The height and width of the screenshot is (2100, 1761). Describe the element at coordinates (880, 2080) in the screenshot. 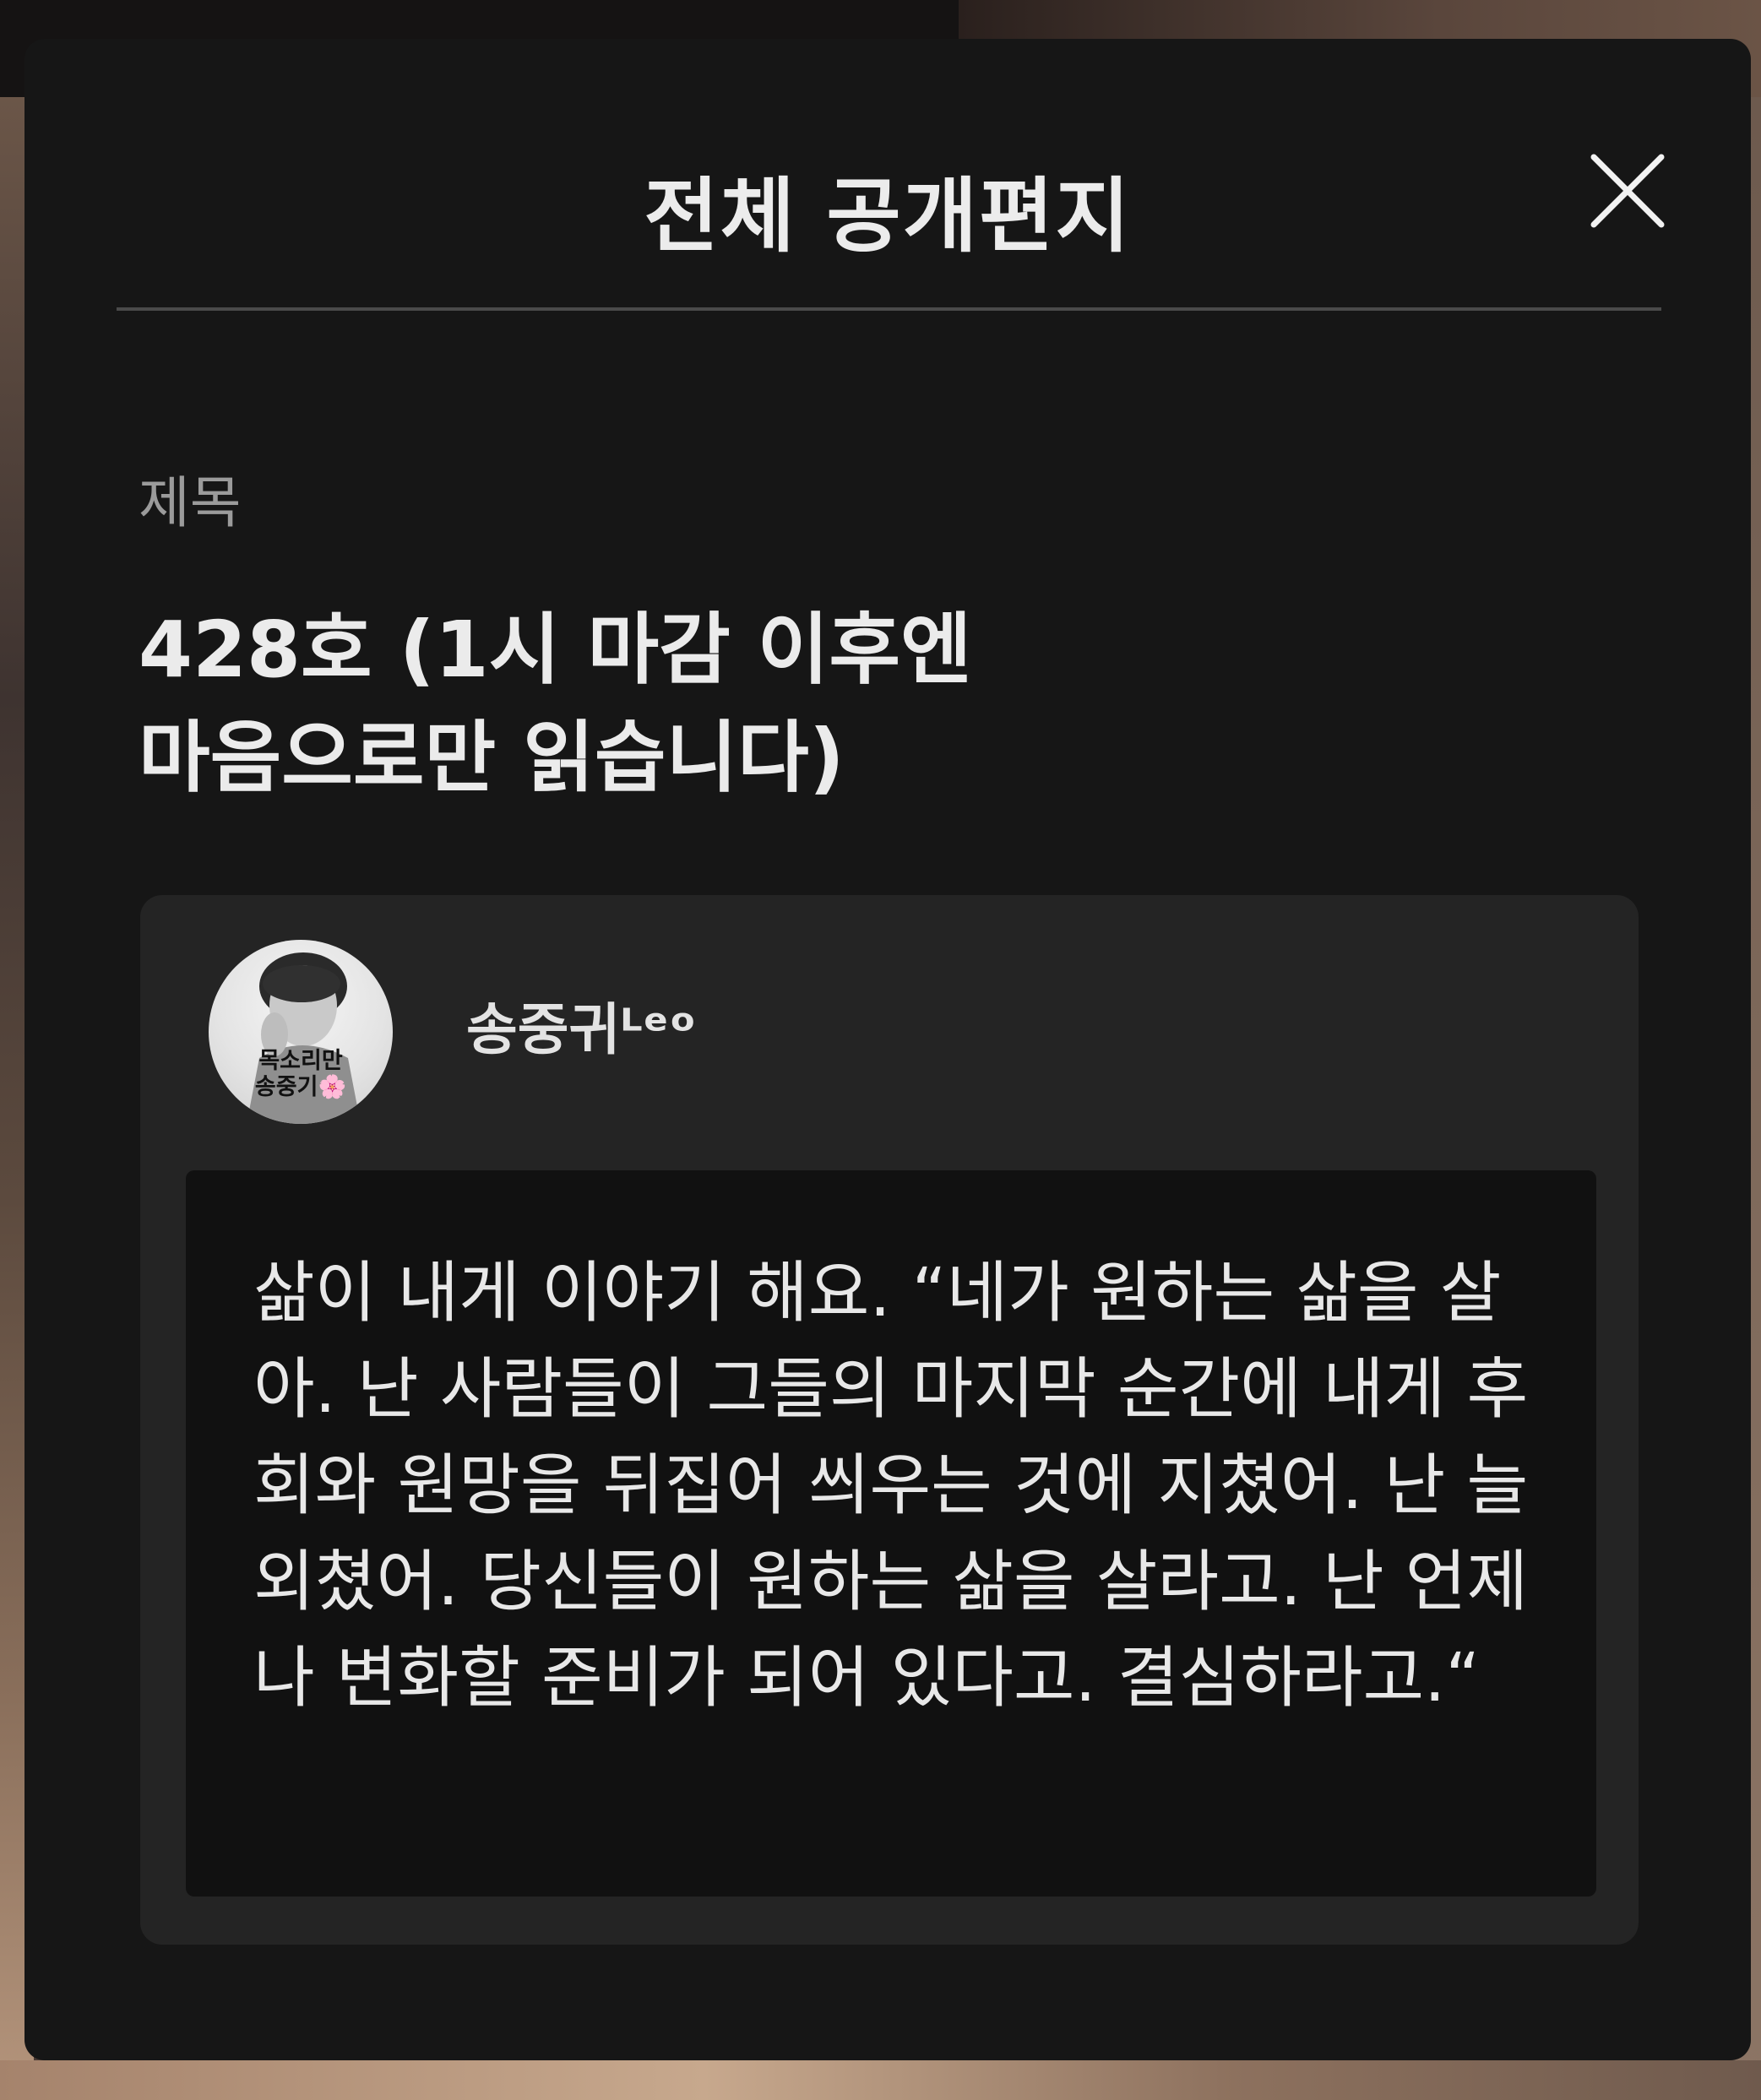

I see `background-page-bottom-edge` at that location.